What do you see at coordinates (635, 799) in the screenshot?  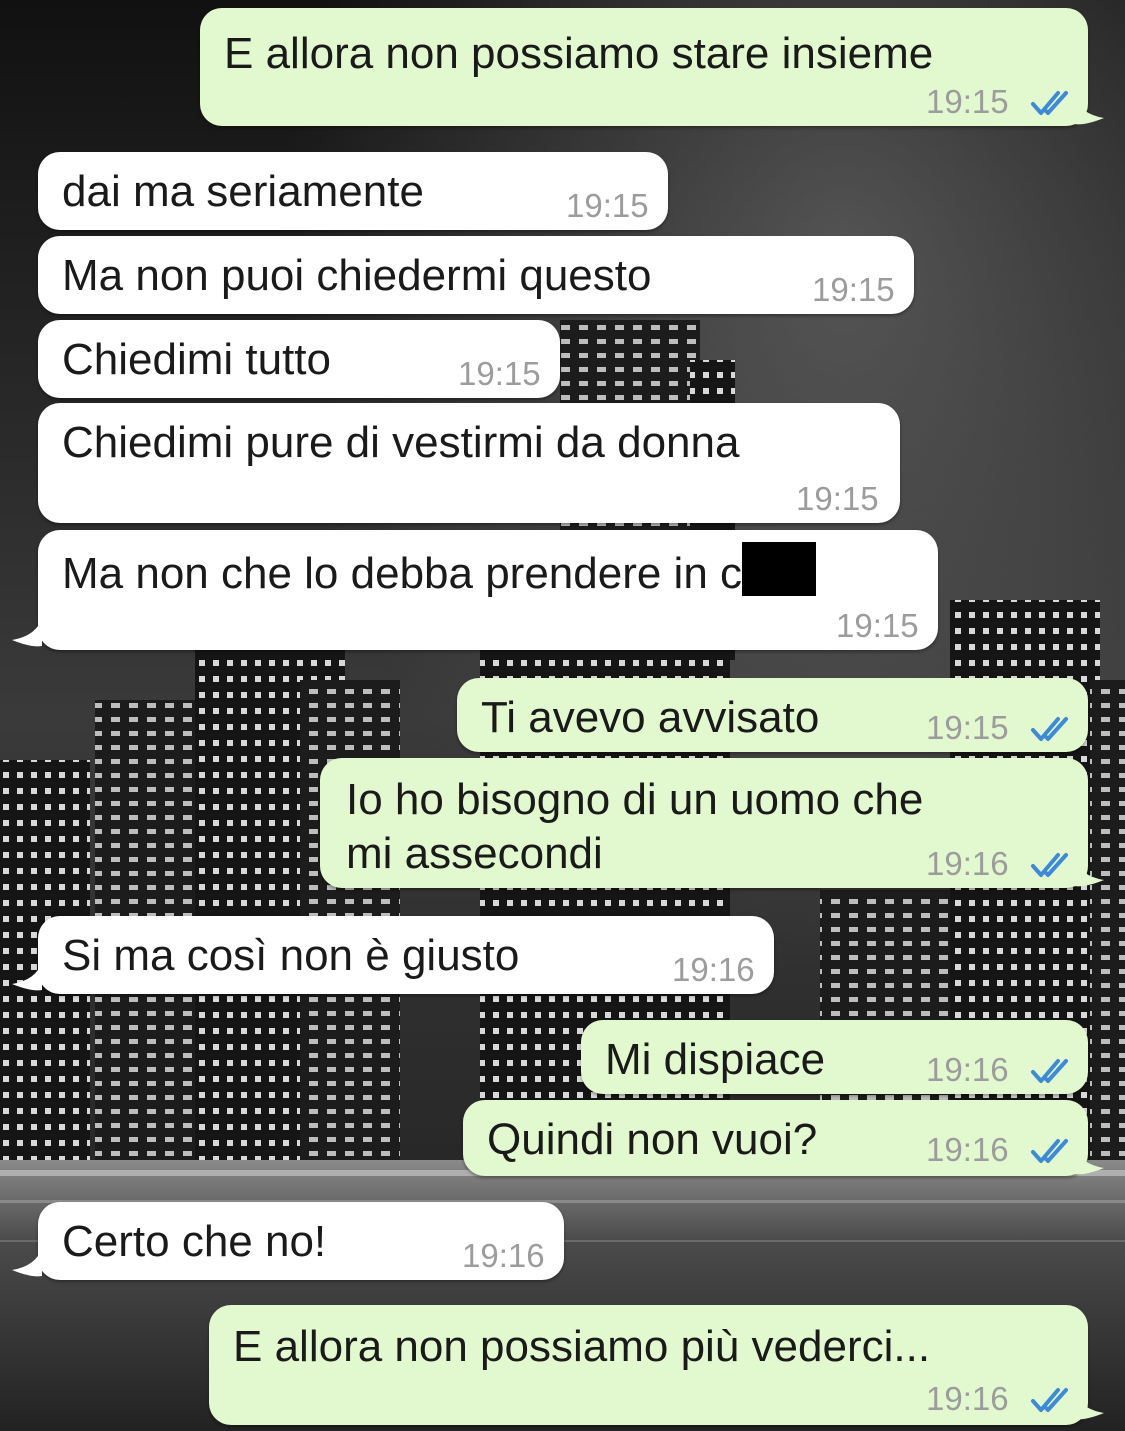 I see `message-text-line-1: Io ho bisogno di un uomo che` at bounding box center [635, 799].